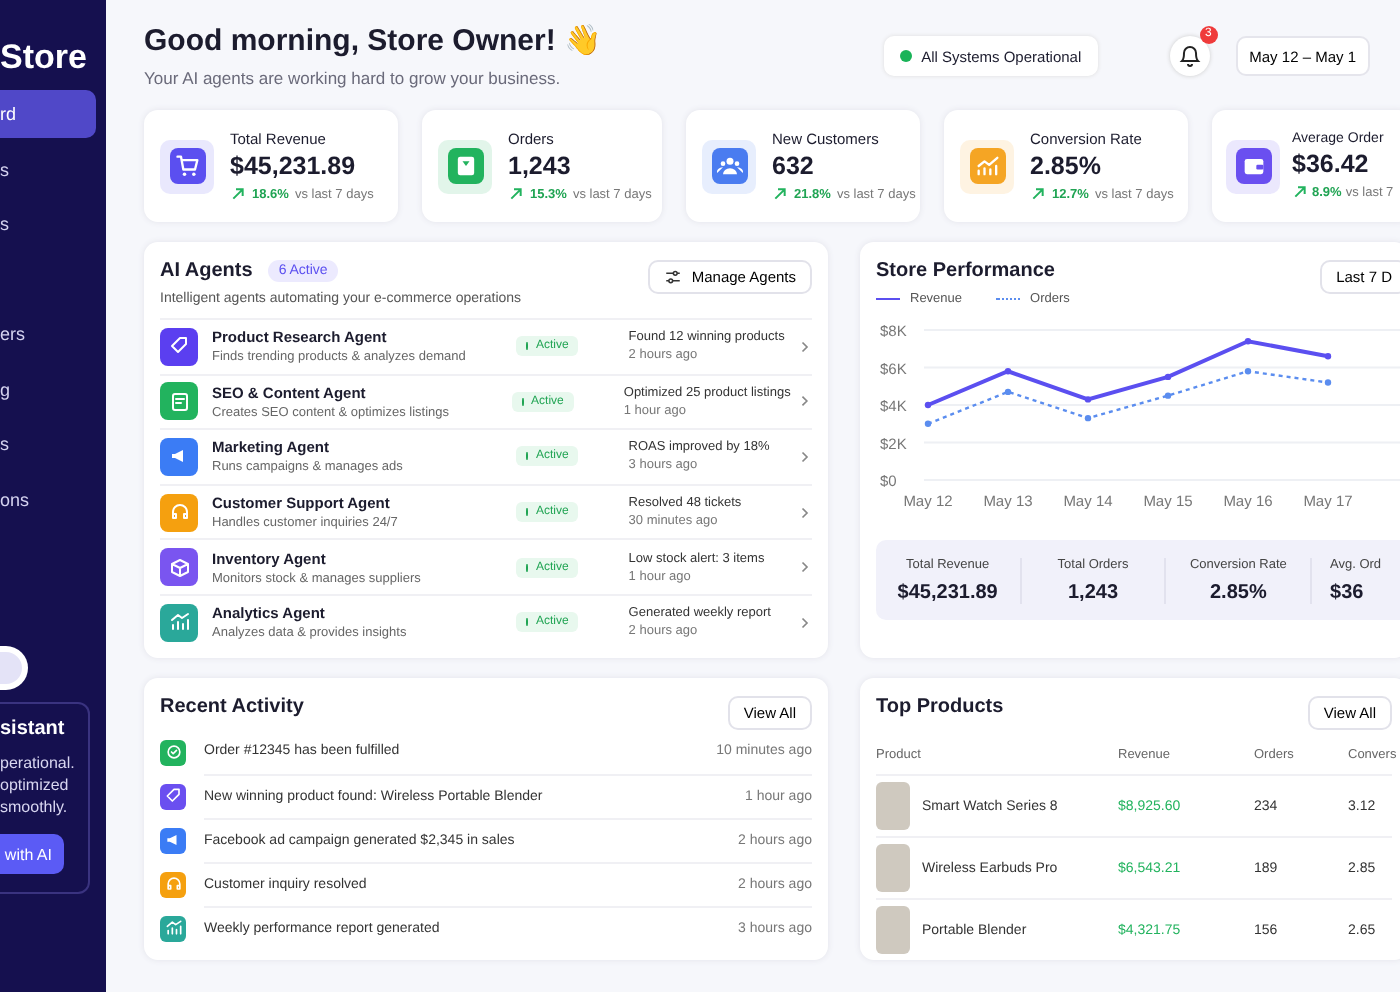  I want to click on bell-icon, so click(1189, 56).